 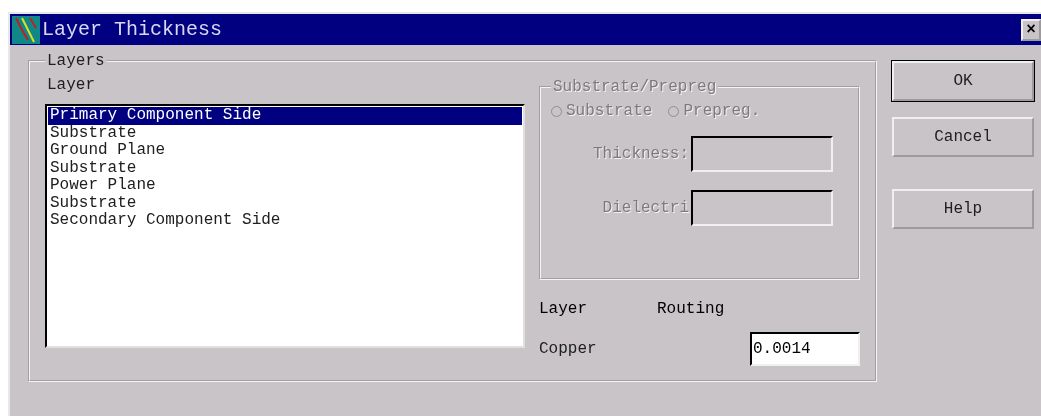 What do you see at coordinates (285, 151) in the screenshot?
I see `list-item: Ground Plane` at bounding box center [285, 151].